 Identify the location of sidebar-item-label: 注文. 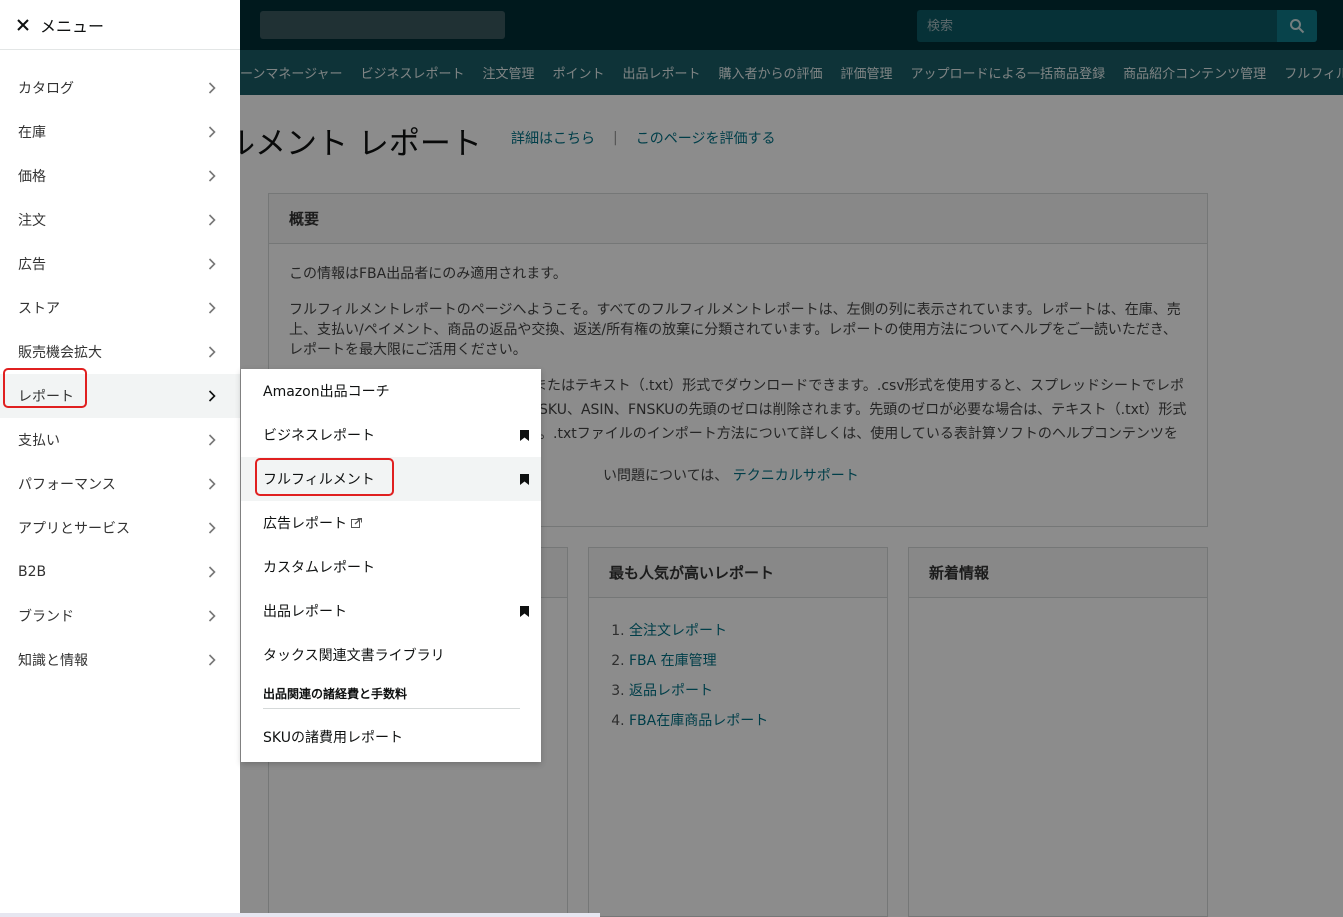
(32, 221).